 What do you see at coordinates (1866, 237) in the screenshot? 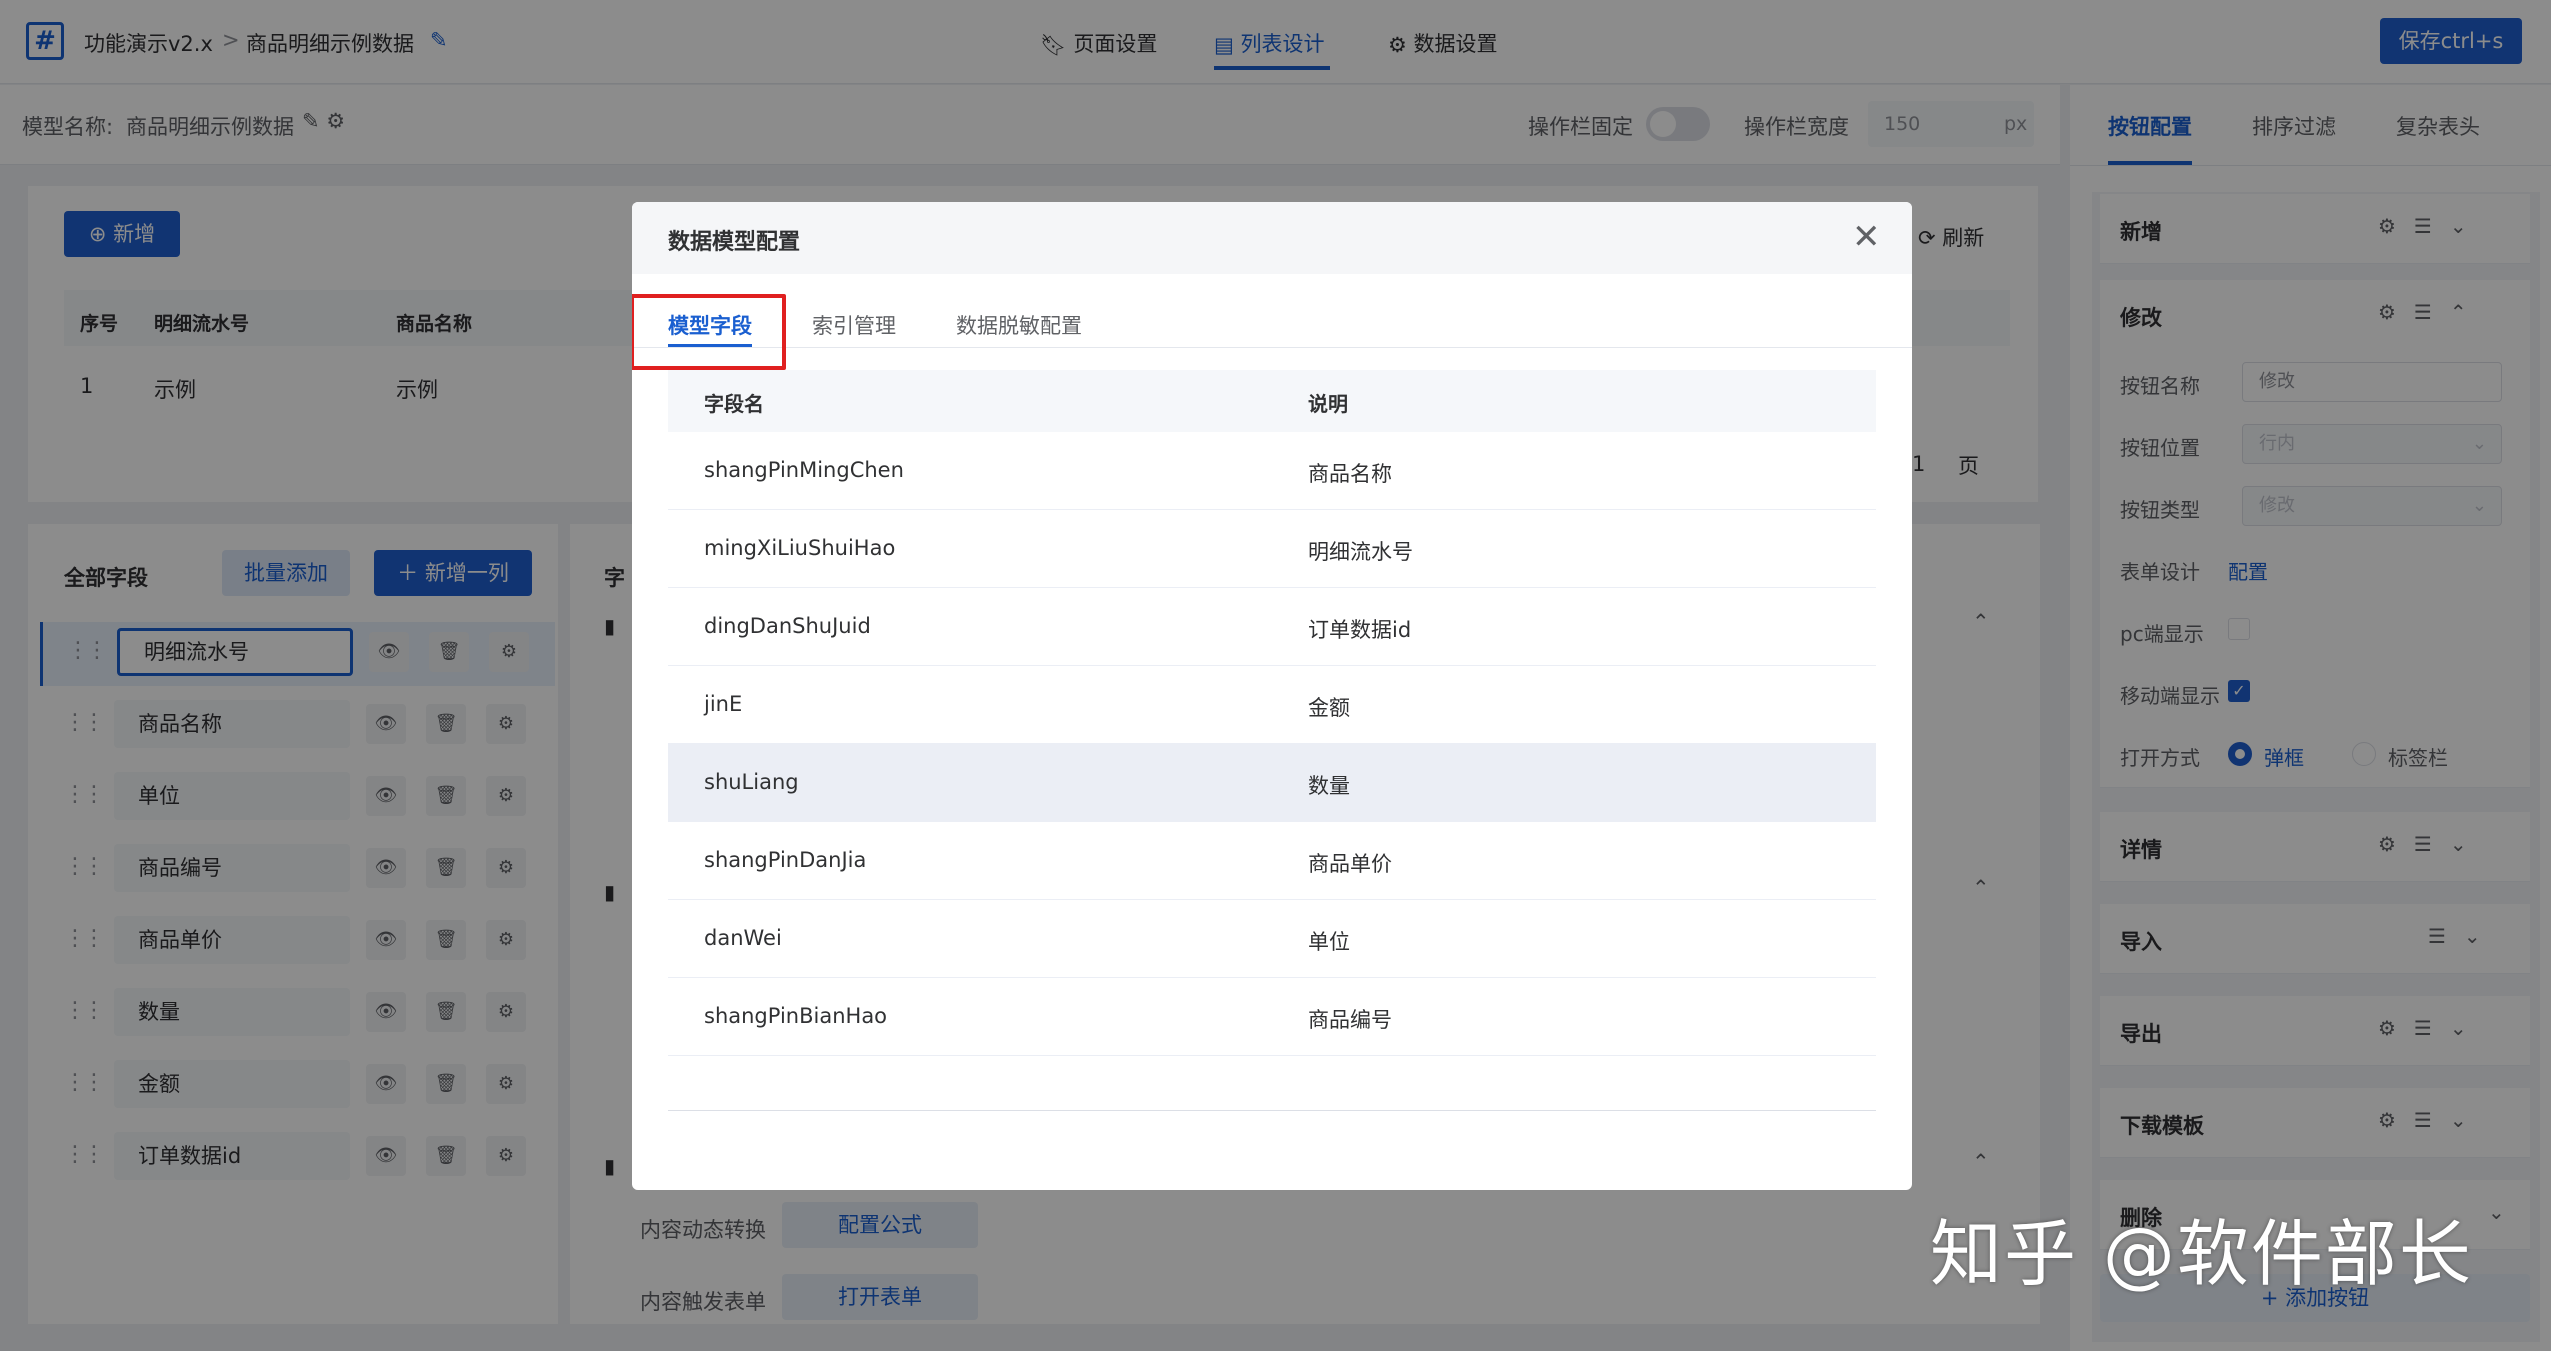
I see `close-icon: ✕` at bounding box center [1866, 237].